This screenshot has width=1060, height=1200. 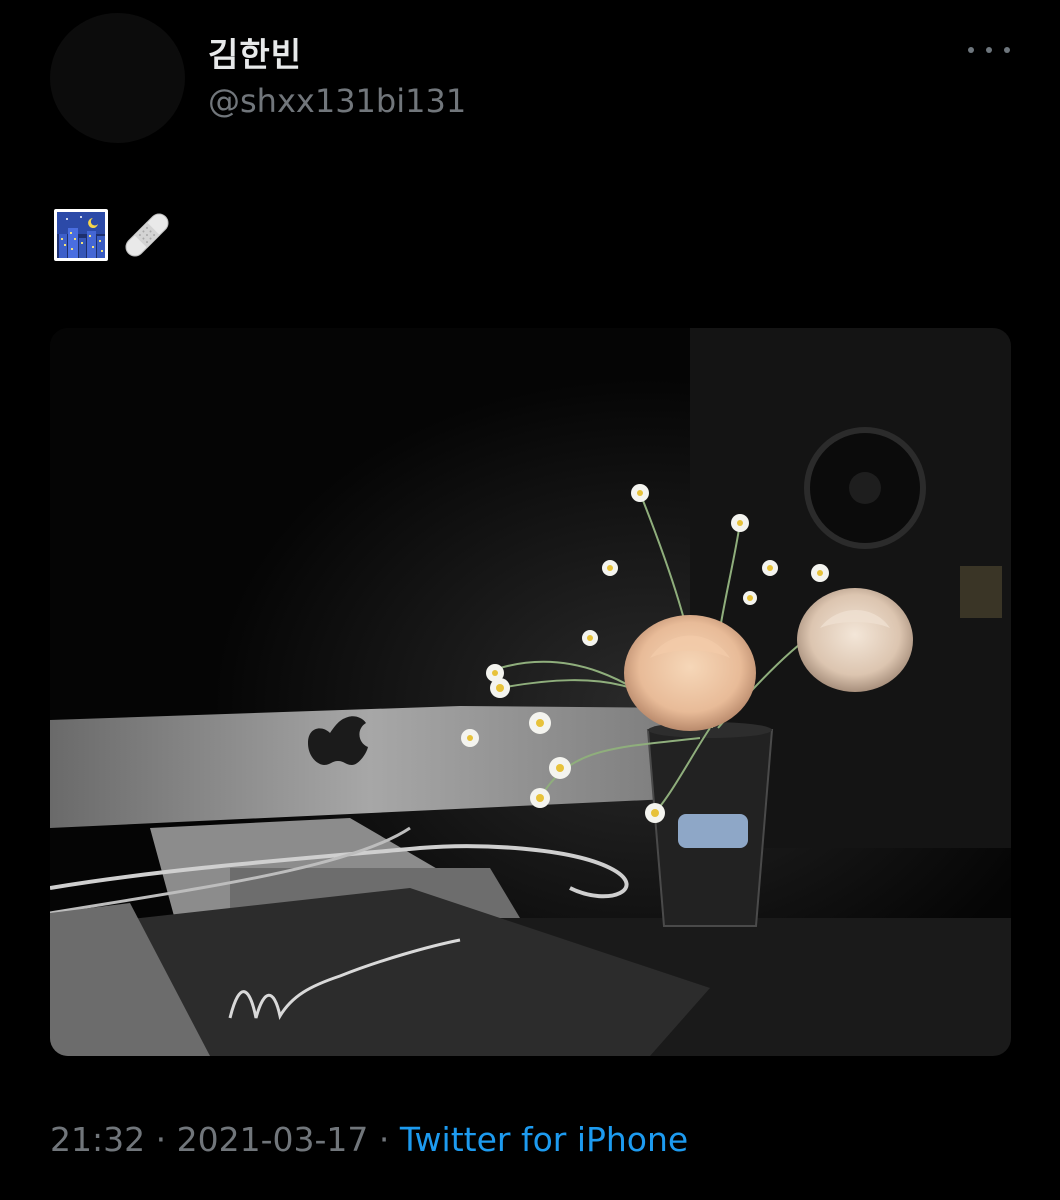 I want to click on night-city-emoji-icon, so click(x=81, y=235).